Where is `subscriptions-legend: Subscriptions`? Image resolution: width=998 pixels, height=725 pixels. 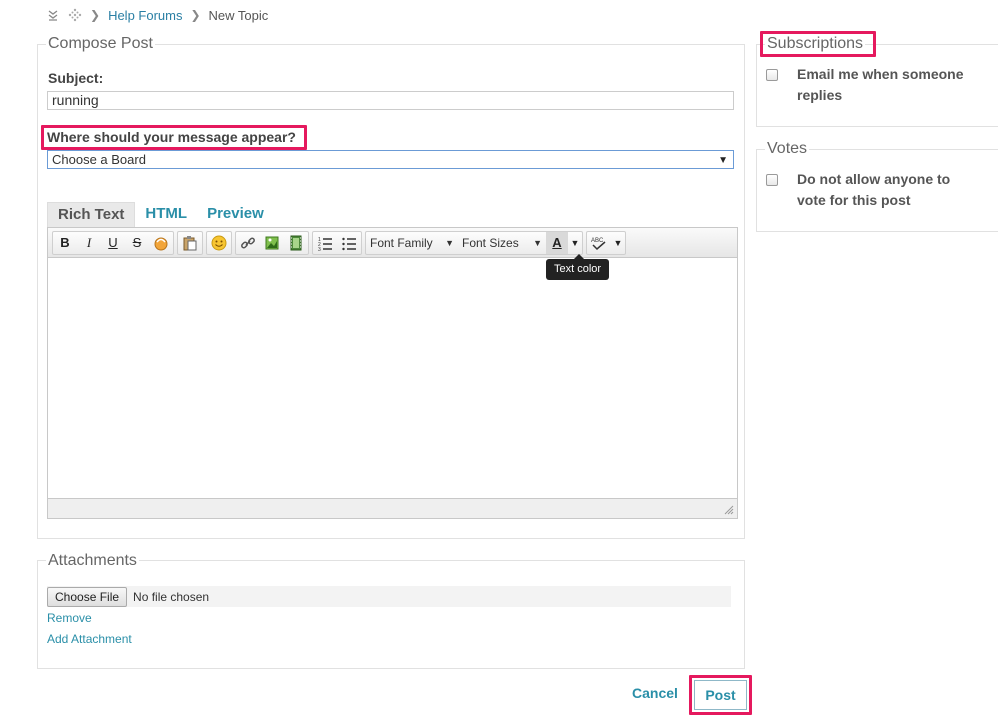 subscriptions-legend: Subscriptions is located at coordinates (815, 44).